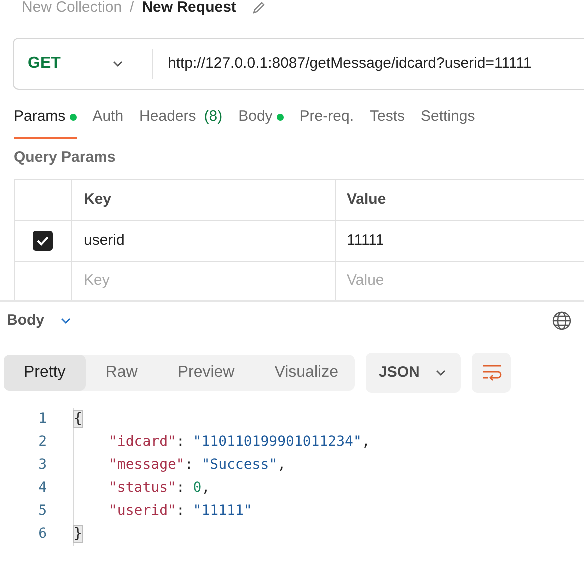  Describe the element at coordinates (65, 158) in the screenshot. I see `section-title: Query Params` at that location.